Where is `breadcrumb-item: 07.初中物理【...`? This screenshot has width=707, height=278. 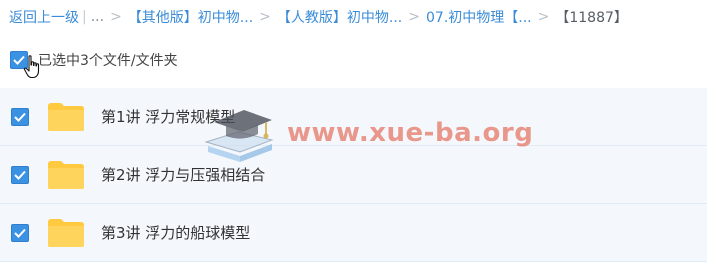
breadcrumb-item: 07.初中物理【... is located at coordinates (479, 17).